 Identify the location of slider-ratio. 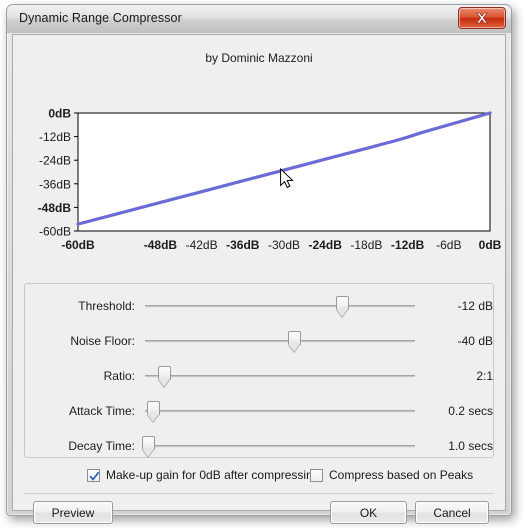
(280, 377).